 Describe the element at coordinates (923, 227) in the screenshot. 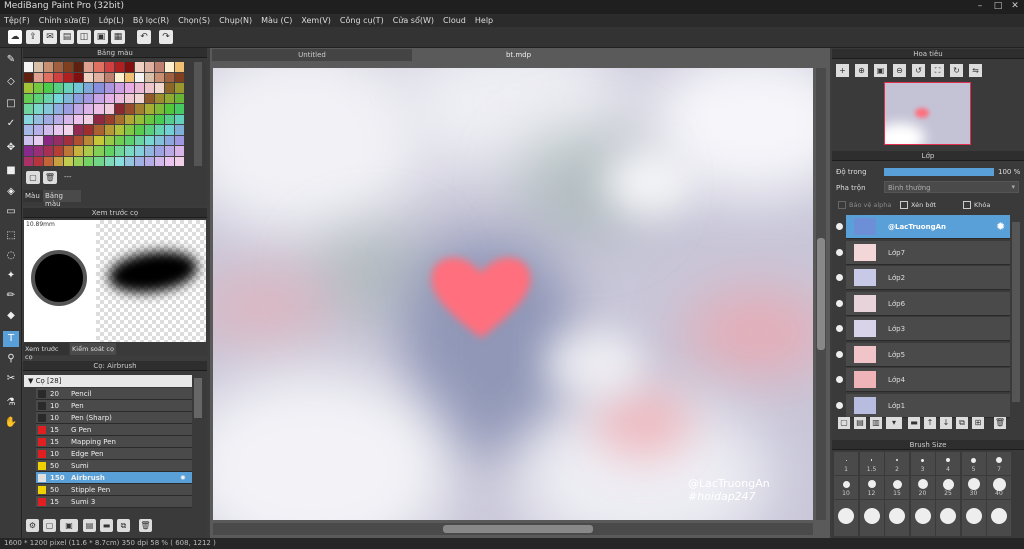

I see `layer-row: @LacTruongAn ✹` at that location.